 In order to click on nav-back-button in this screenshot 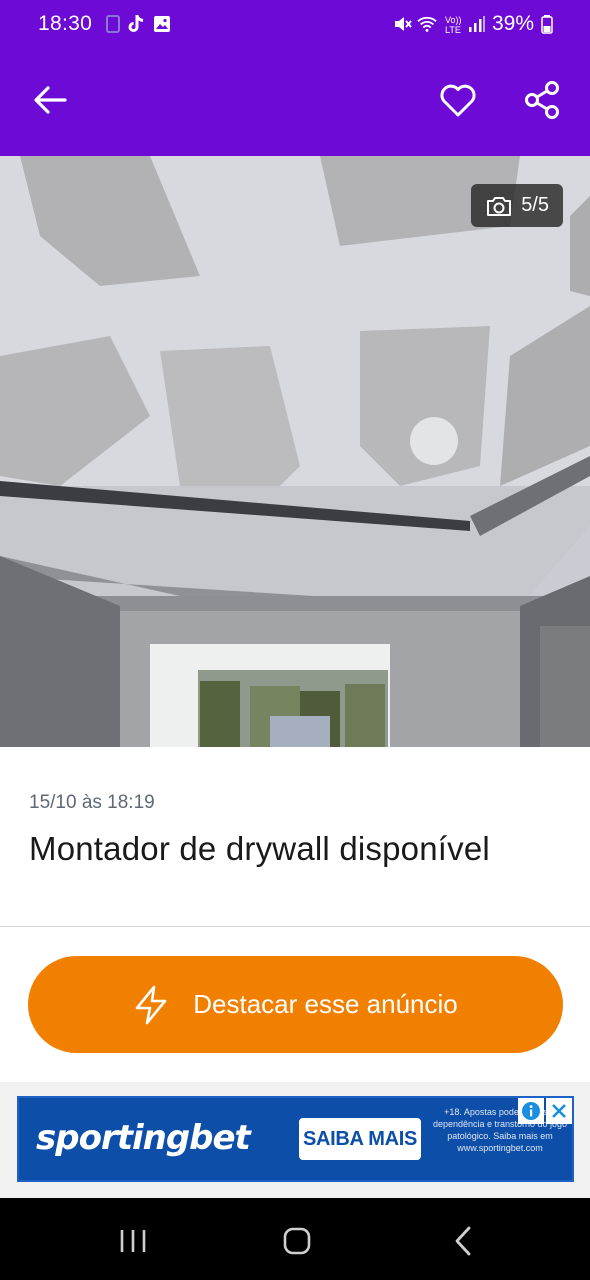, I will do `click(463, 1241)`.